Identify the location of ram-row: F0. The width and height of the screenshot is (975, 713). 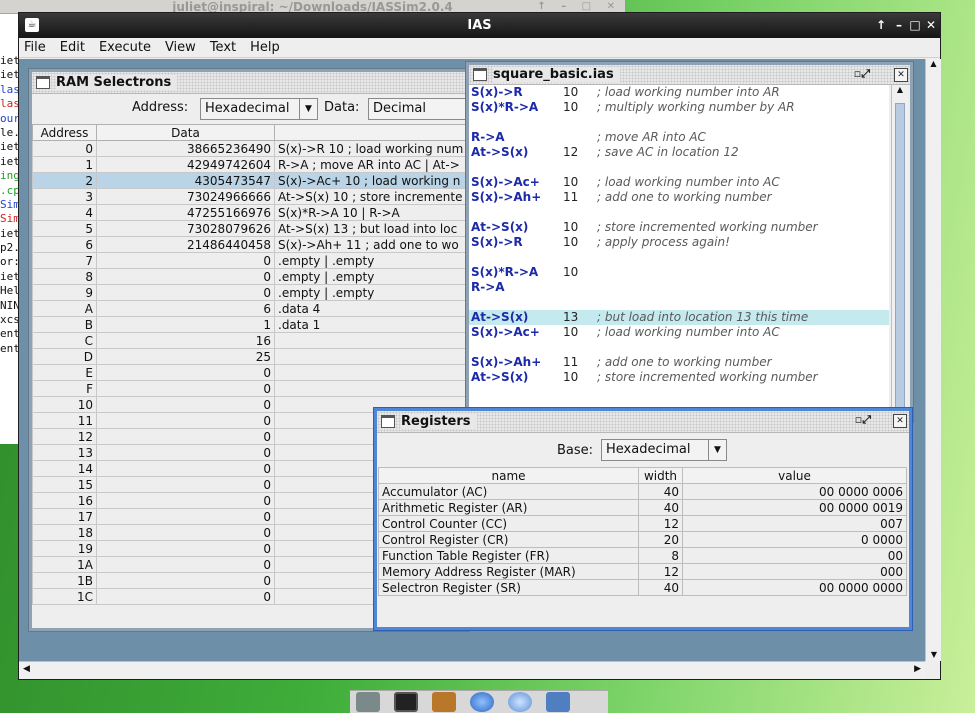
(249, 388).